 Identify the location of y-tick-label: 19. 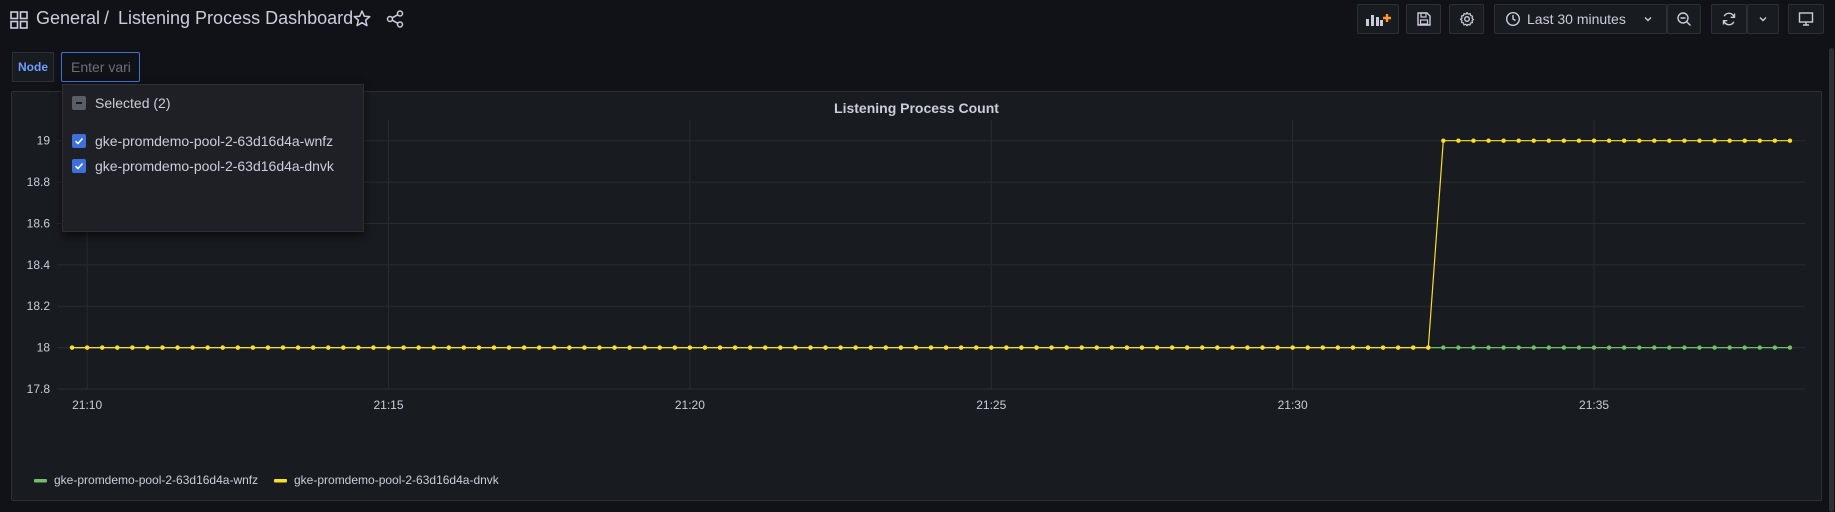
(44, 141).